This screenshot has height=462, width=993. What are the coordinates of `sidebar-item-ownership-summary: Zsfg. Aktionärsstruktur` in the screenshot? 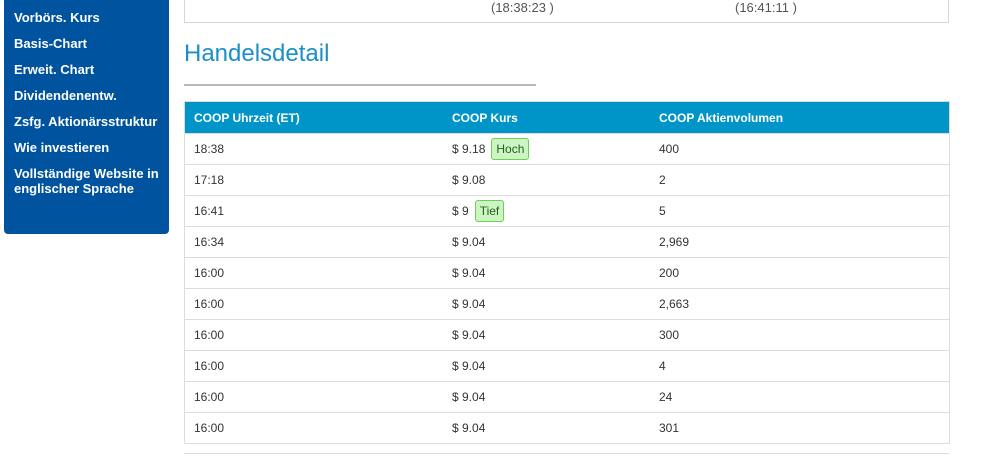 It's located at (86, 123).